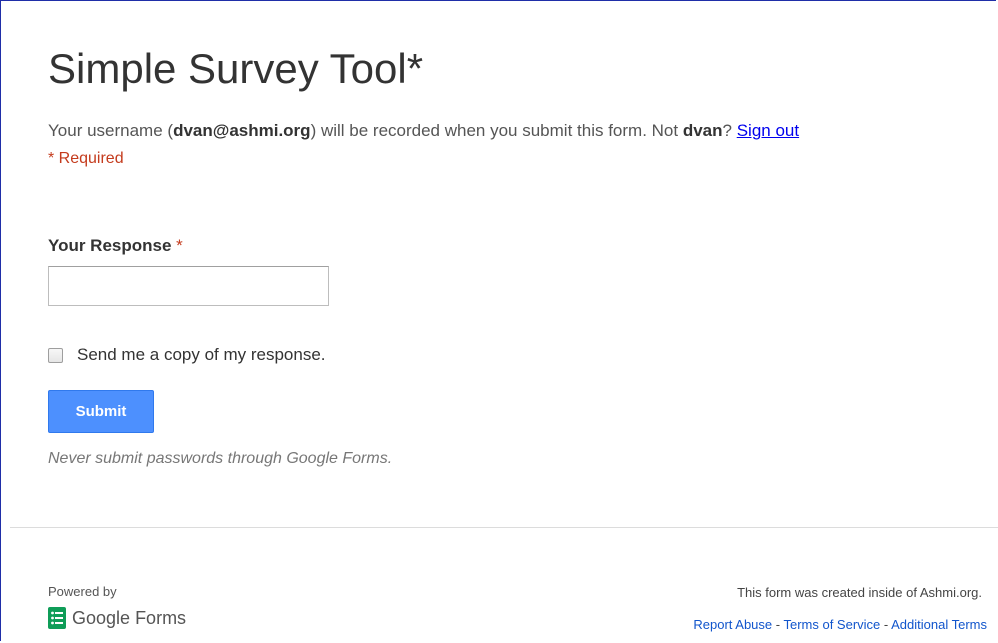 Image resolution: width=998 pixels, height=643 pixels. Describe the element at coordinates (55, 355) in the screenshot. I see `send-copy-checkbox` at that location.